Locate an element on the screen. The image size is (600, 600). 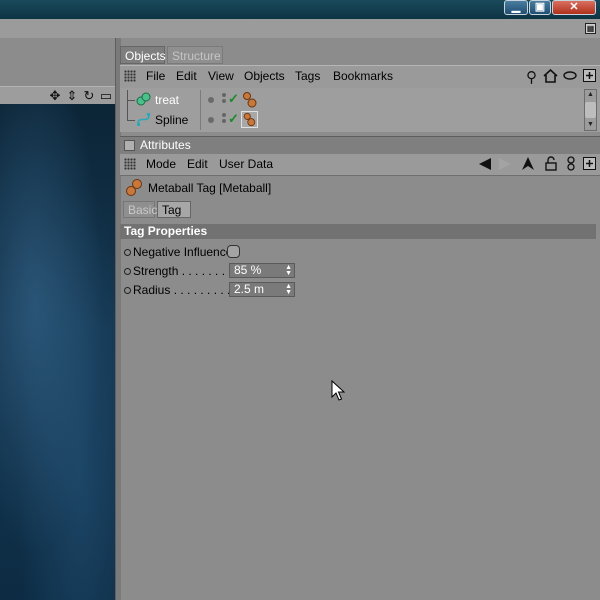
top-strip is located at coordinates (300, 28).